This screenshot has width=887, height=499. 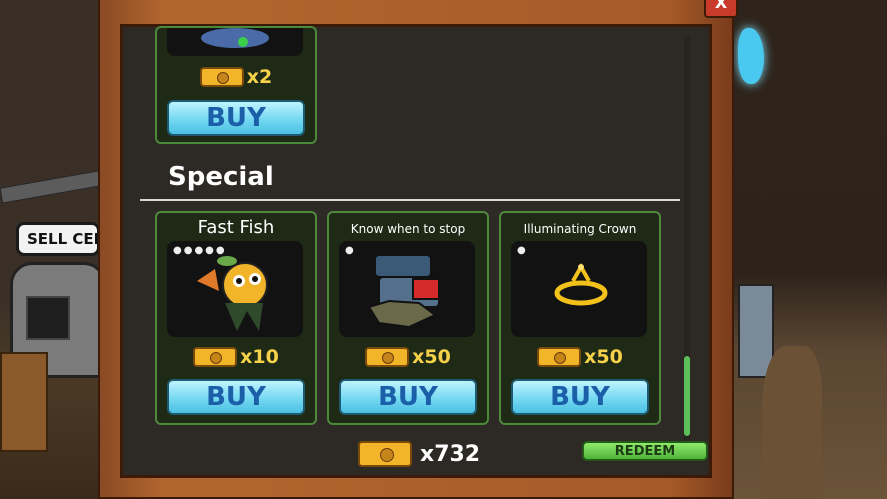 I want to click on gadget-icon, so click(x=235, y=38).